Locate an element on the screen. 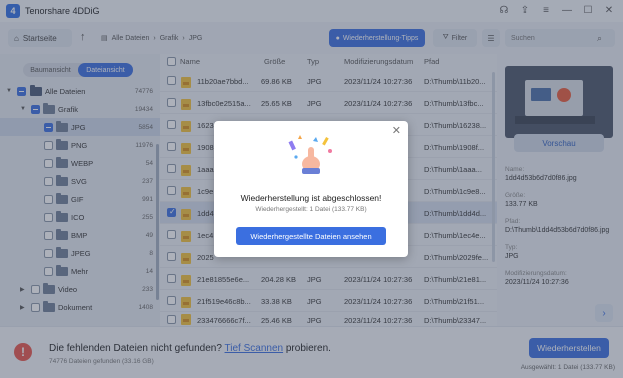 The width and height of the screenshot is (623, 378). view-recovered-files-button: Wiederhergestellte Dateien ansehen is located at coordinates (311, 236).